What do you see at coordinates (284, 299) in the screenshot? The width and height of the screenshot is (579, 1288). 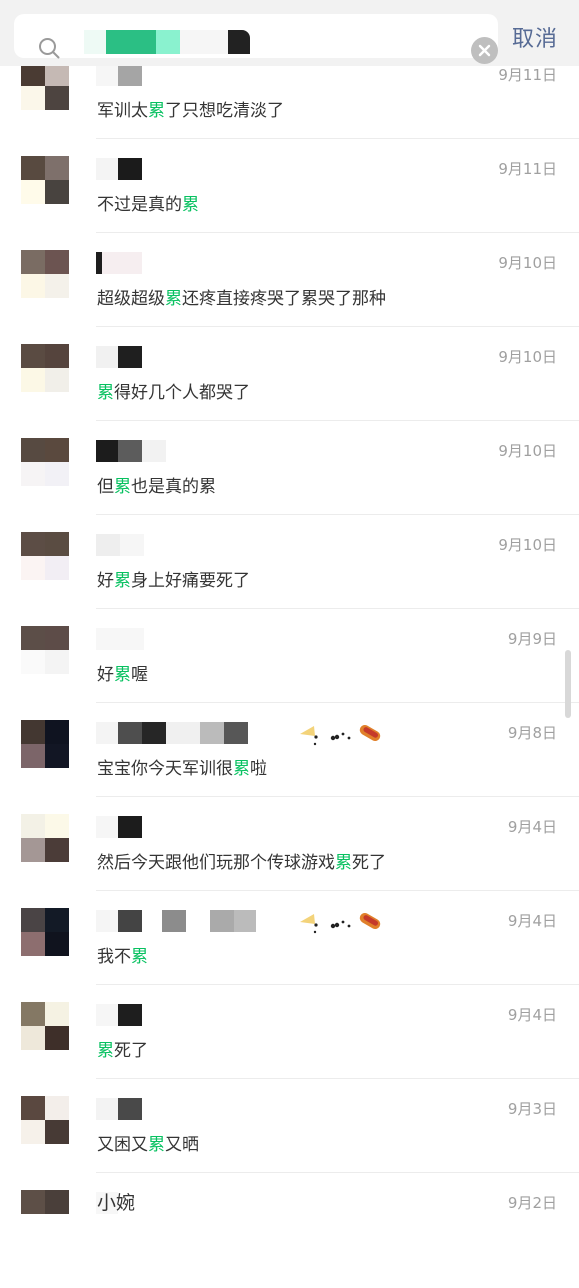 I see `snippet-text-after: 还疼直接疼哭了累哭了那种` at bounding box center [284, 299].